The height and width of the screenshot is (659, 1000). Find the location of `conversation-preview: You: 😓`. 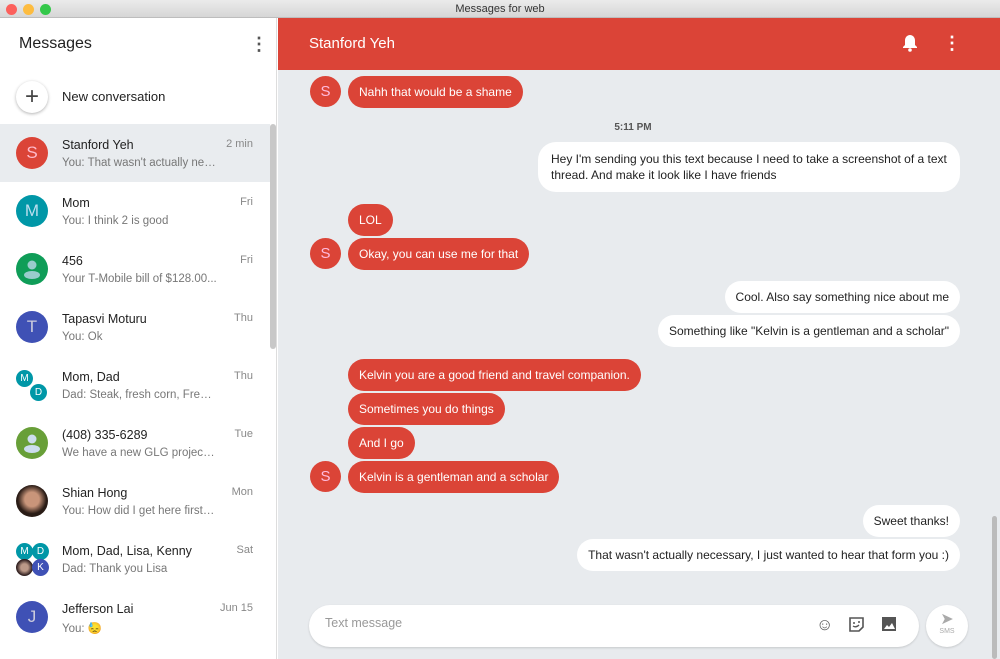

conversation-preview: You: 😓 is located at coordinates (82, 629).